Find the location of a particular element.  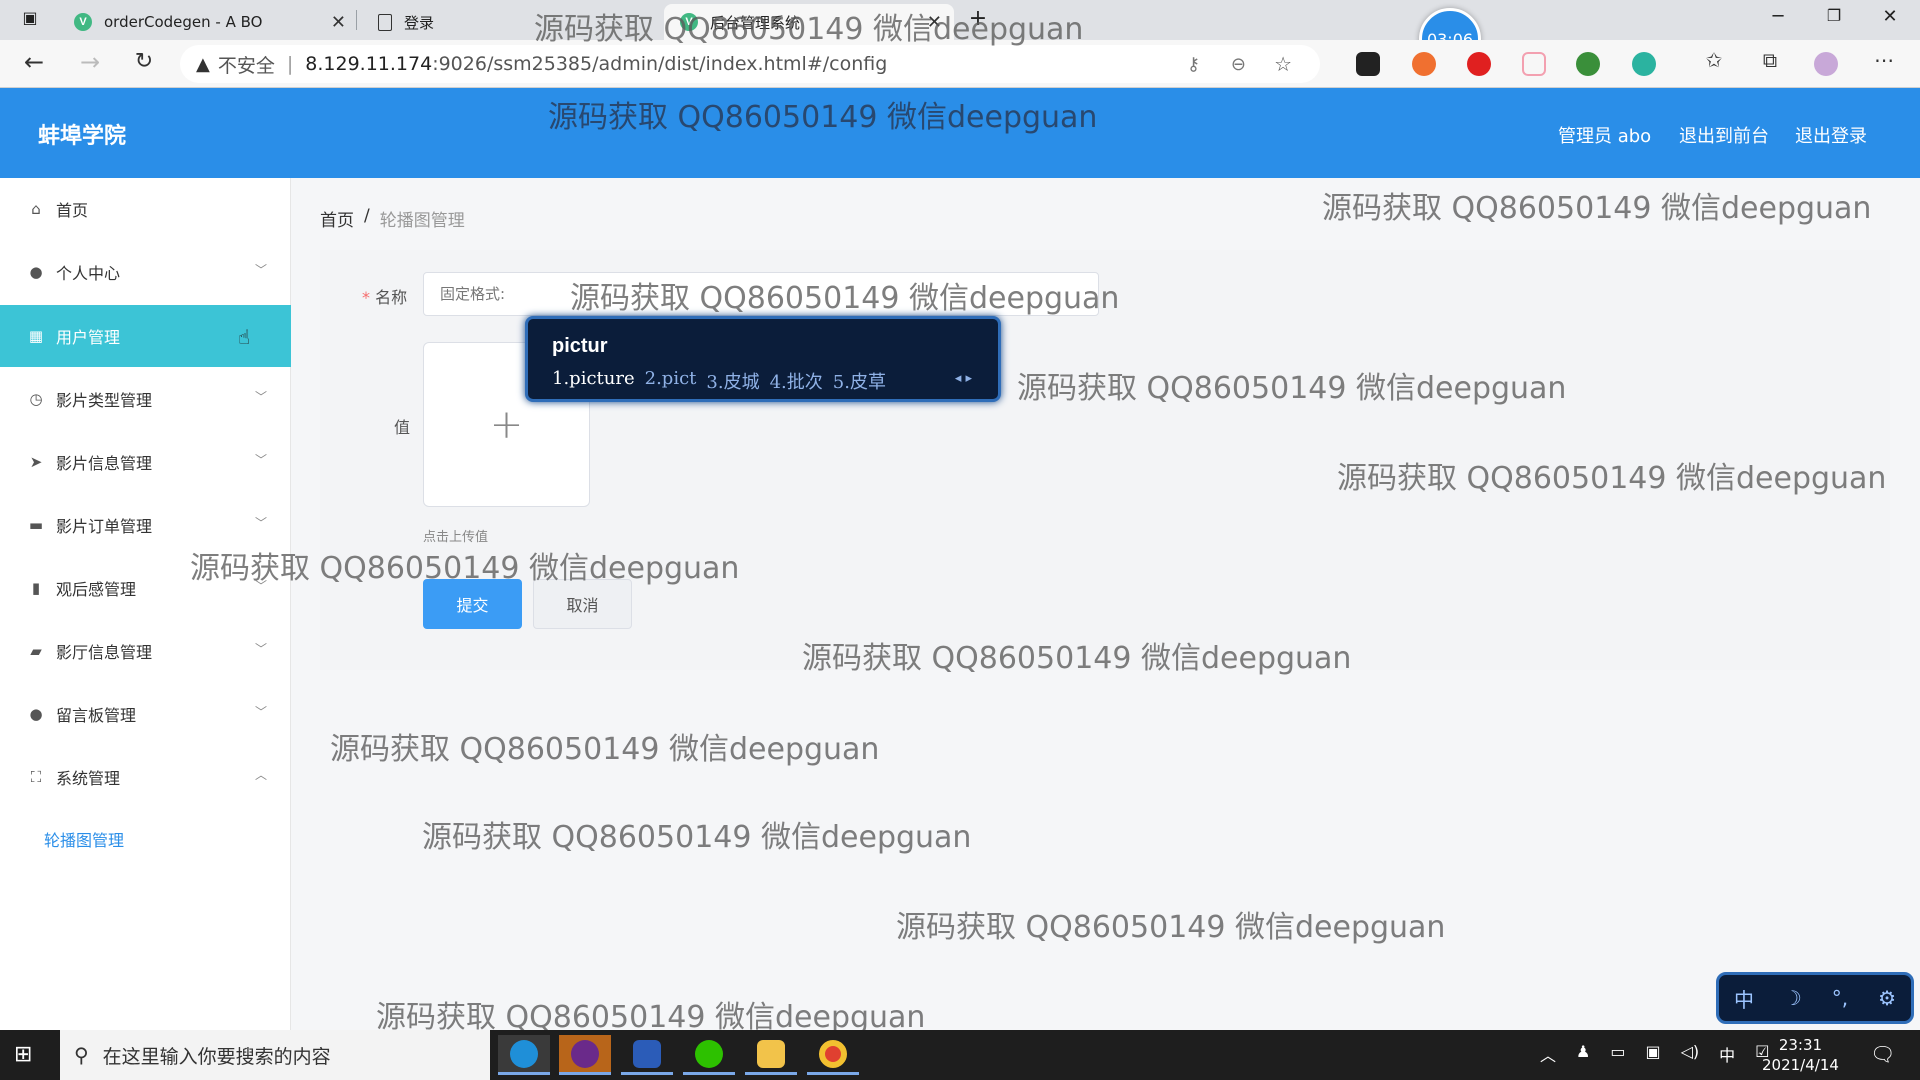

tray-app-icon: ♟ is located at coordinates (1583, 1054).